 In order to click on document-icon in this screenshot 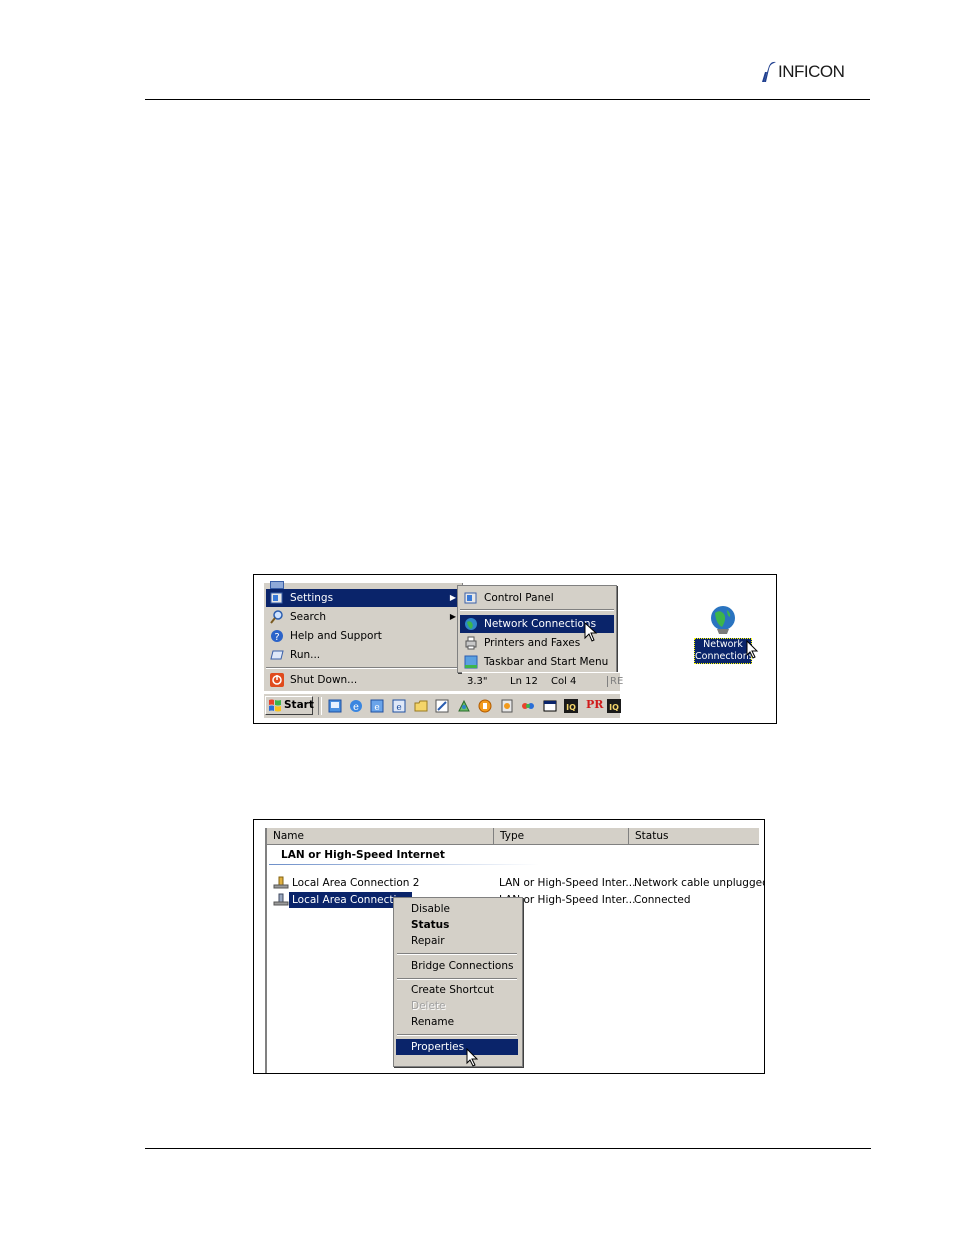, I will do `click(507, 706)`.